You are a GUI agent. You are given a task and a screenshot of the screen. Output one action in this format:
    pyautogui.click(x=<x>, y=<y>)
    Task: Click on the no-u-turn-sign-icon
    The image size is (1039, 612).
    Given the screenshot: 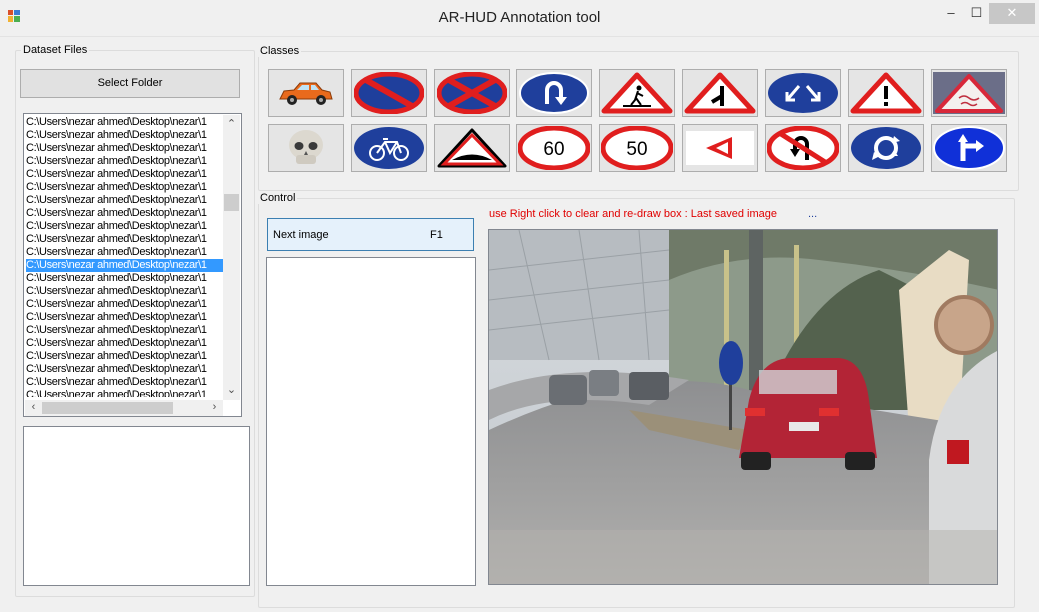 What is the action you would take?
    pyautogui.click(x=803, y=148)
    